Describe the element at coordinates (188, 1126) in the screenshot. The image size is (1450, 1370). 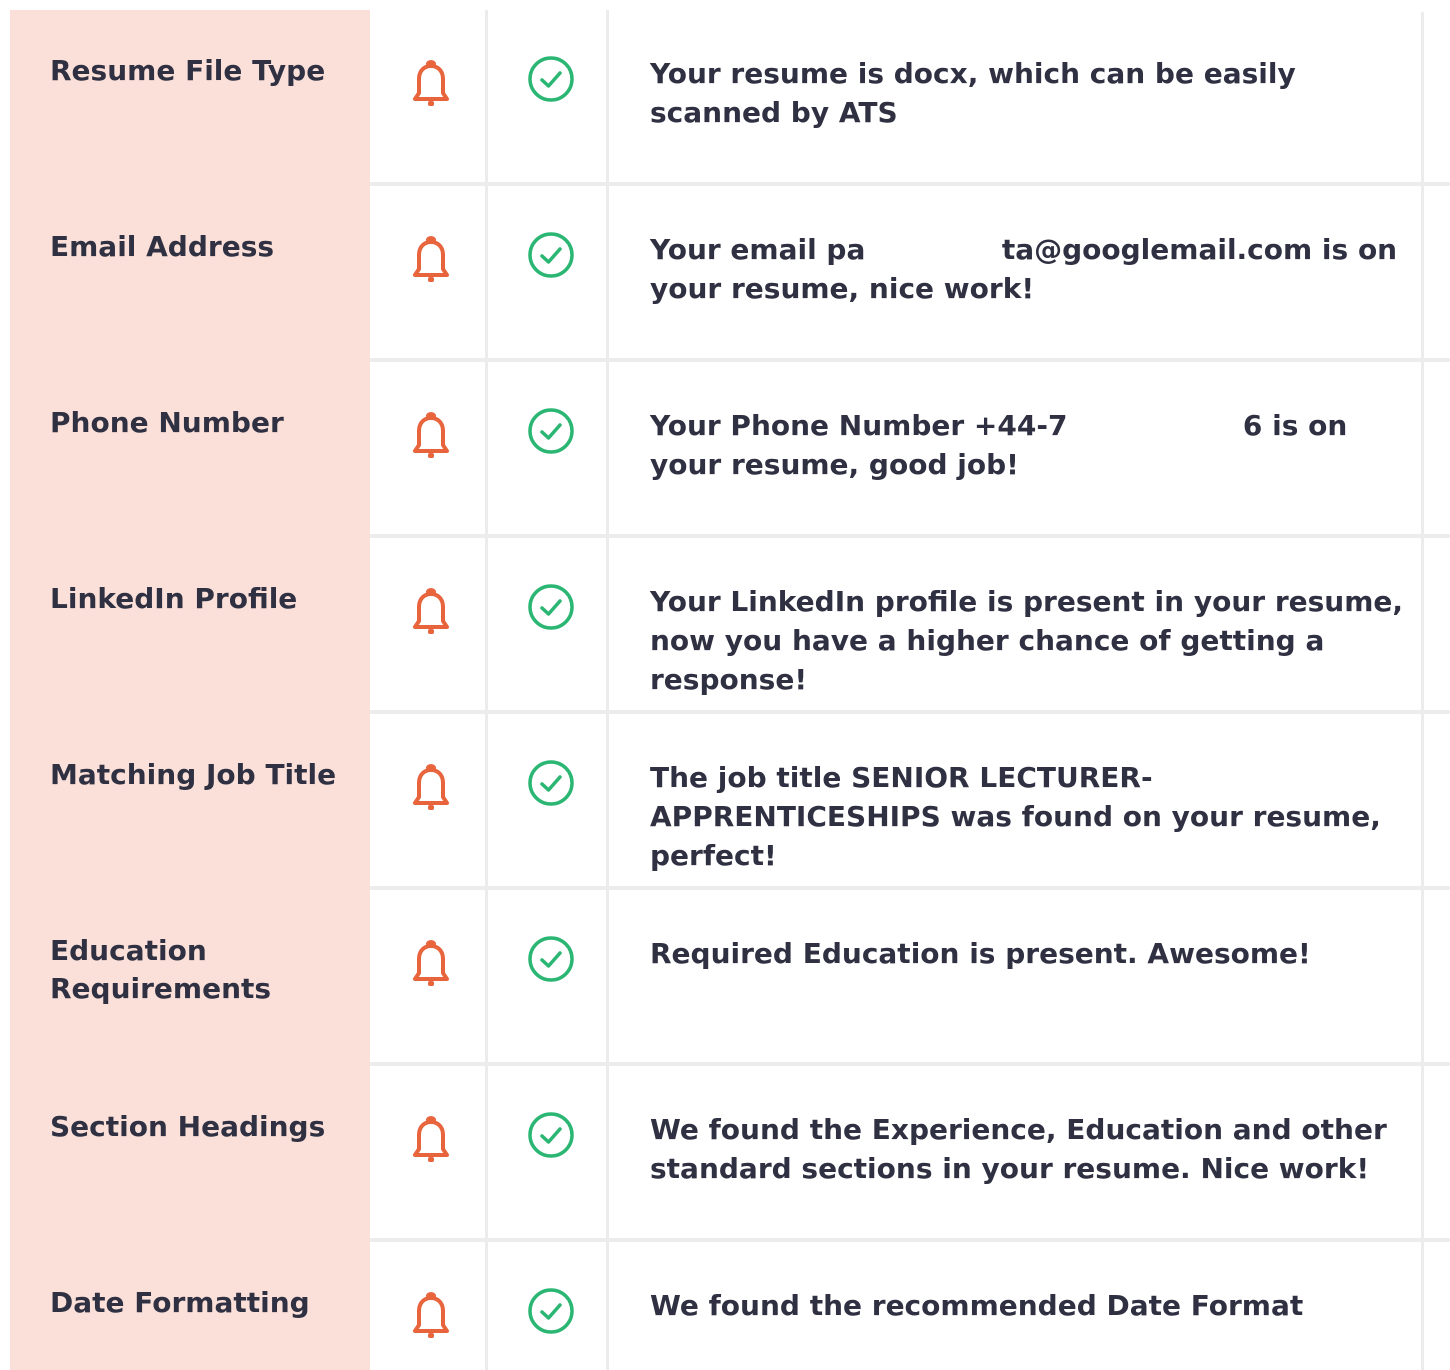
I see `check-label: Section Headings` at that location.